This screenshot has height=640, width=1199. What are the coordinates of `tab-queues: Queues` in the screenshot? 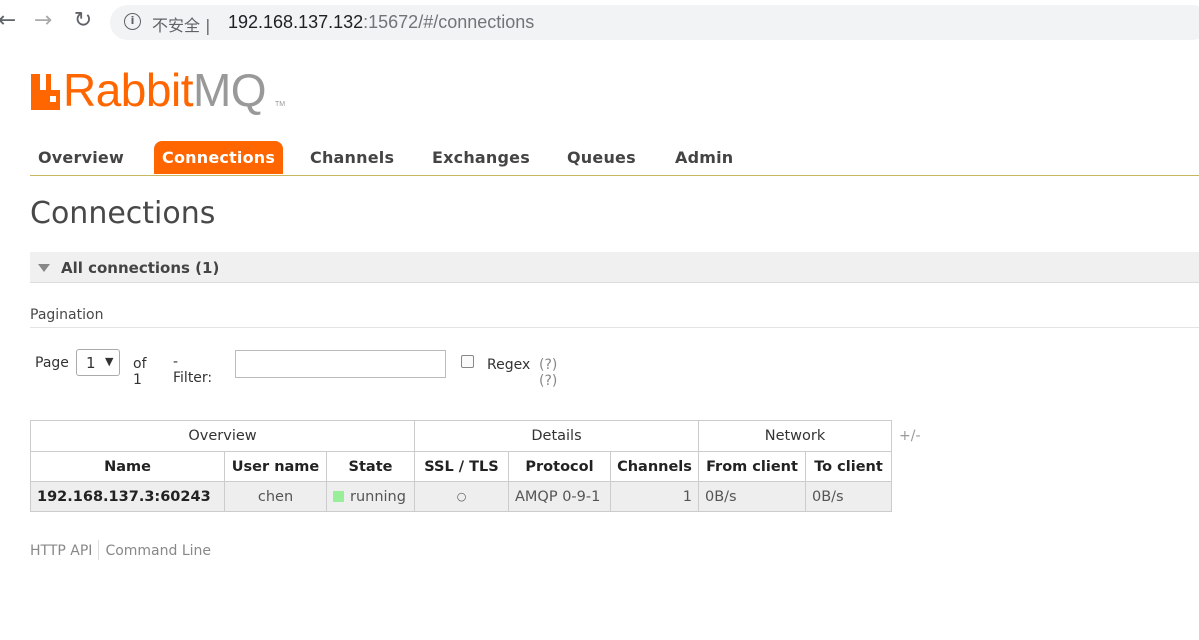 It's located at (601, 157).